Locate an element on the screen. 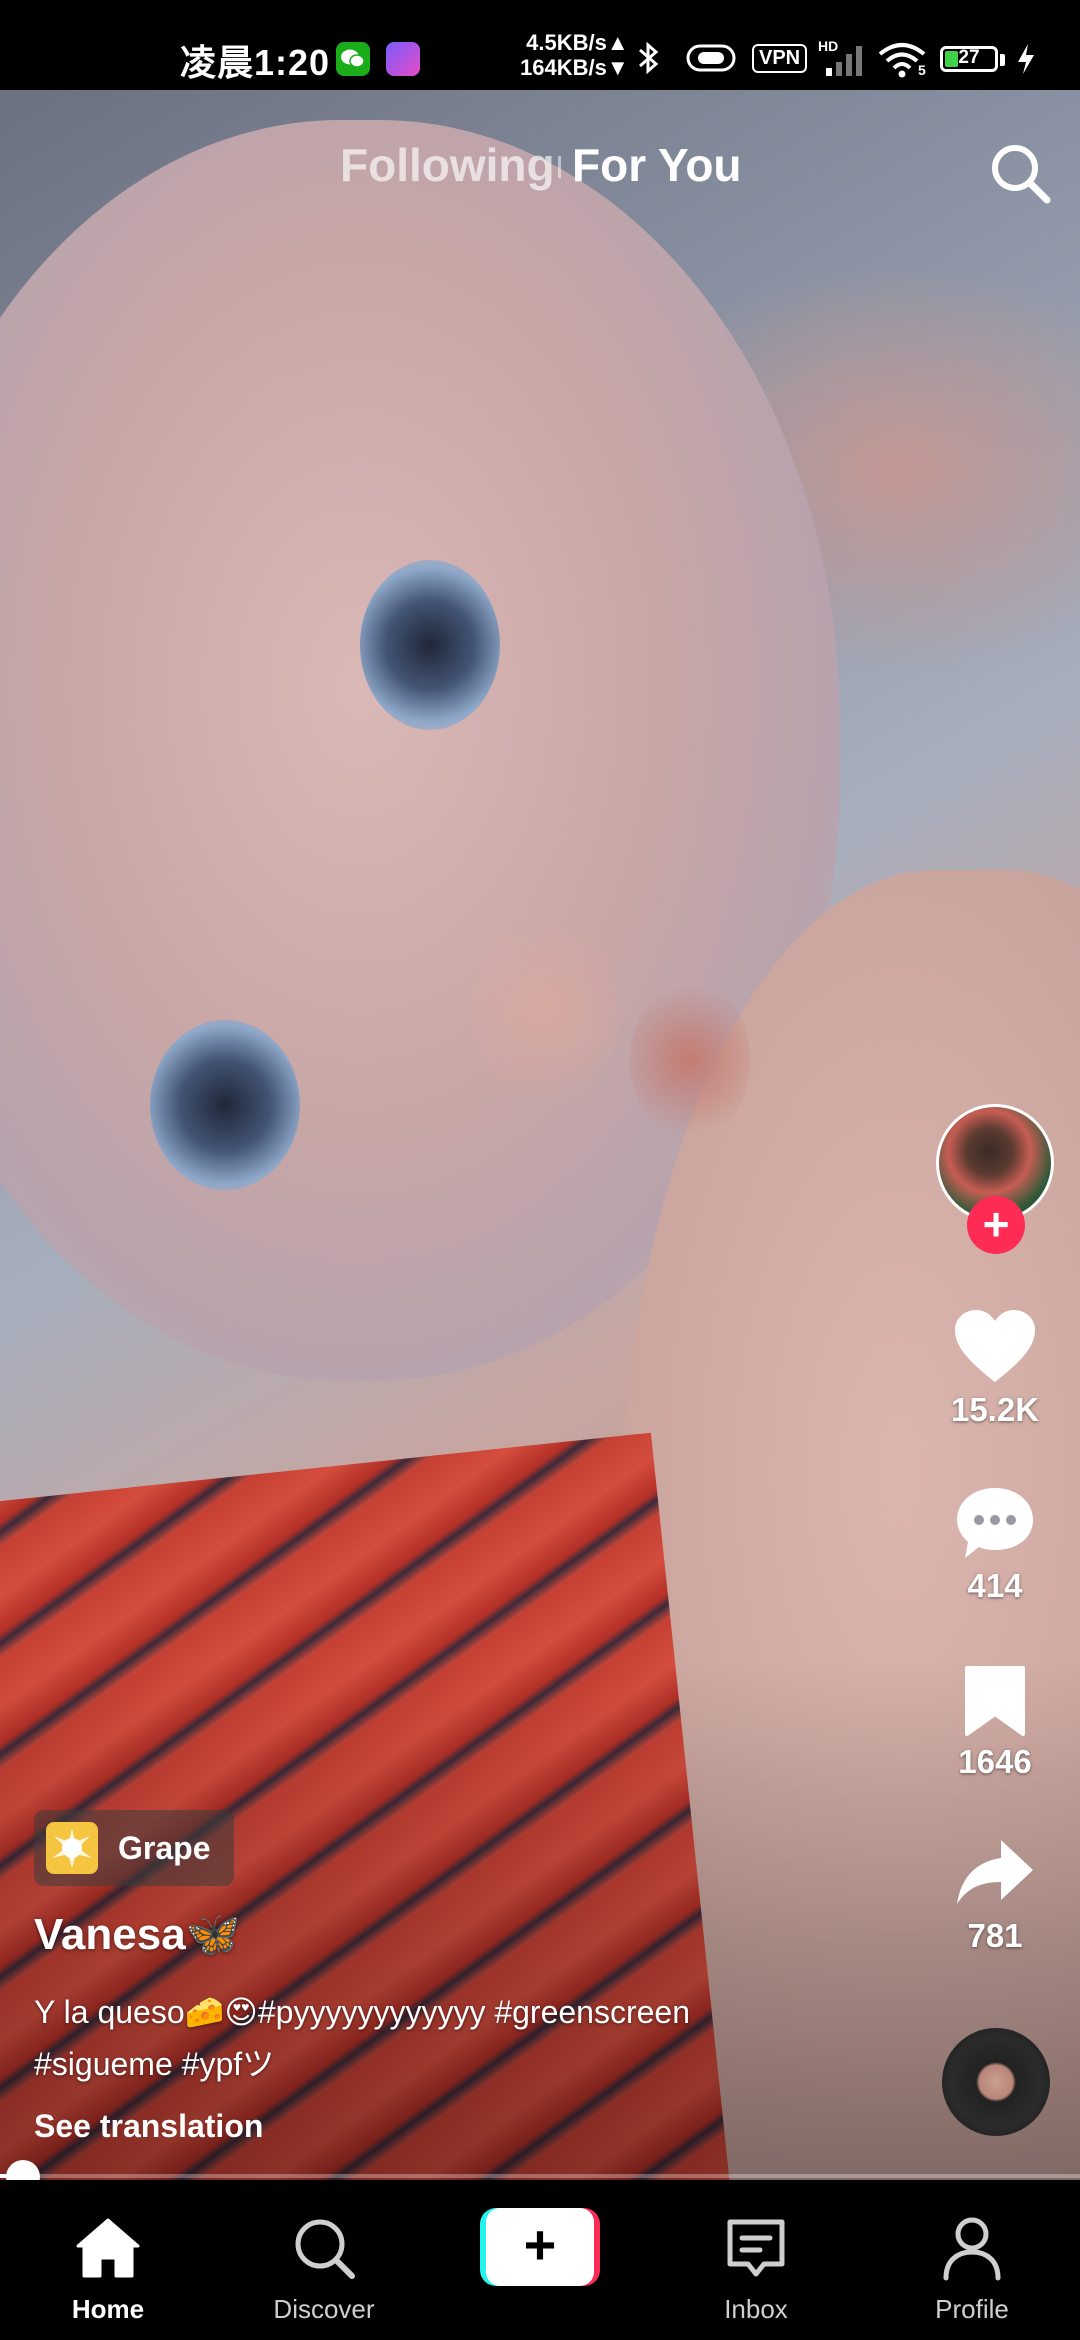  nav-profile: Profile is located at coordinates (972, 2260).